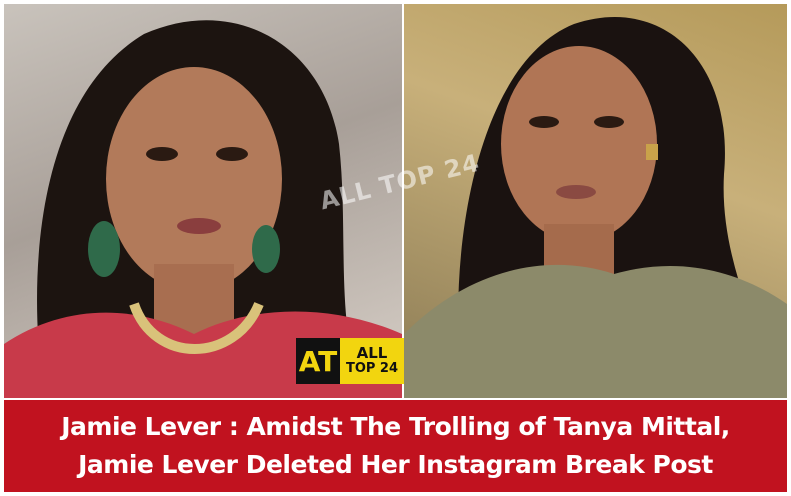 The image size is (791, 496). I want to click on logo-text: ALL TOP 24, so click(372, 361).